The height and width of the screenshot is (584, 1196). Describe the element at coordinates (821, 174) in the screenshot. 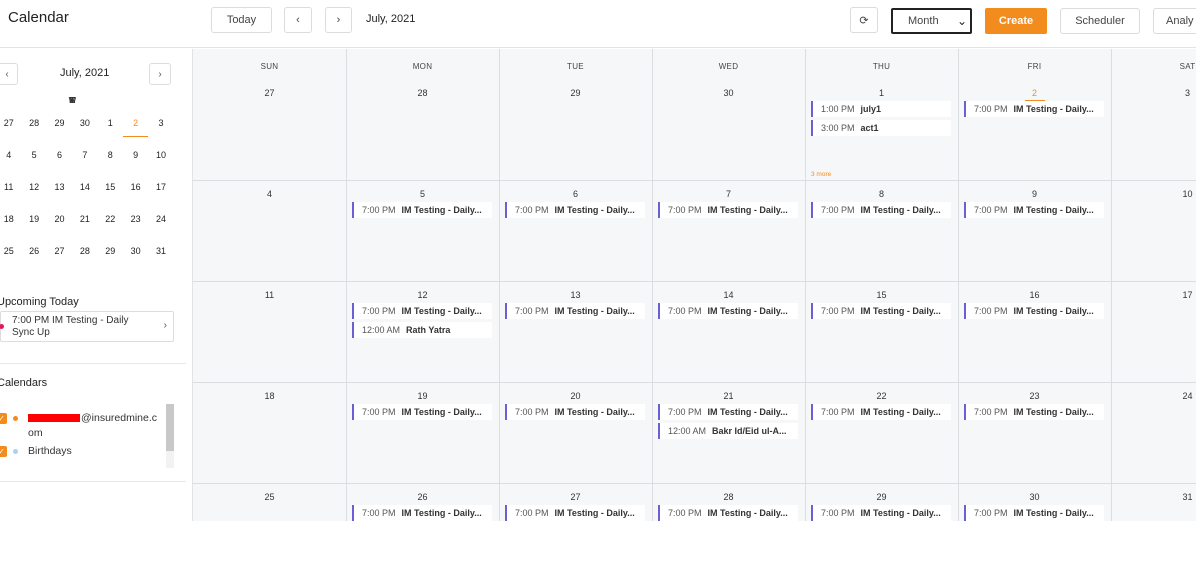

I see `more-events-link: 3 more` at that location.